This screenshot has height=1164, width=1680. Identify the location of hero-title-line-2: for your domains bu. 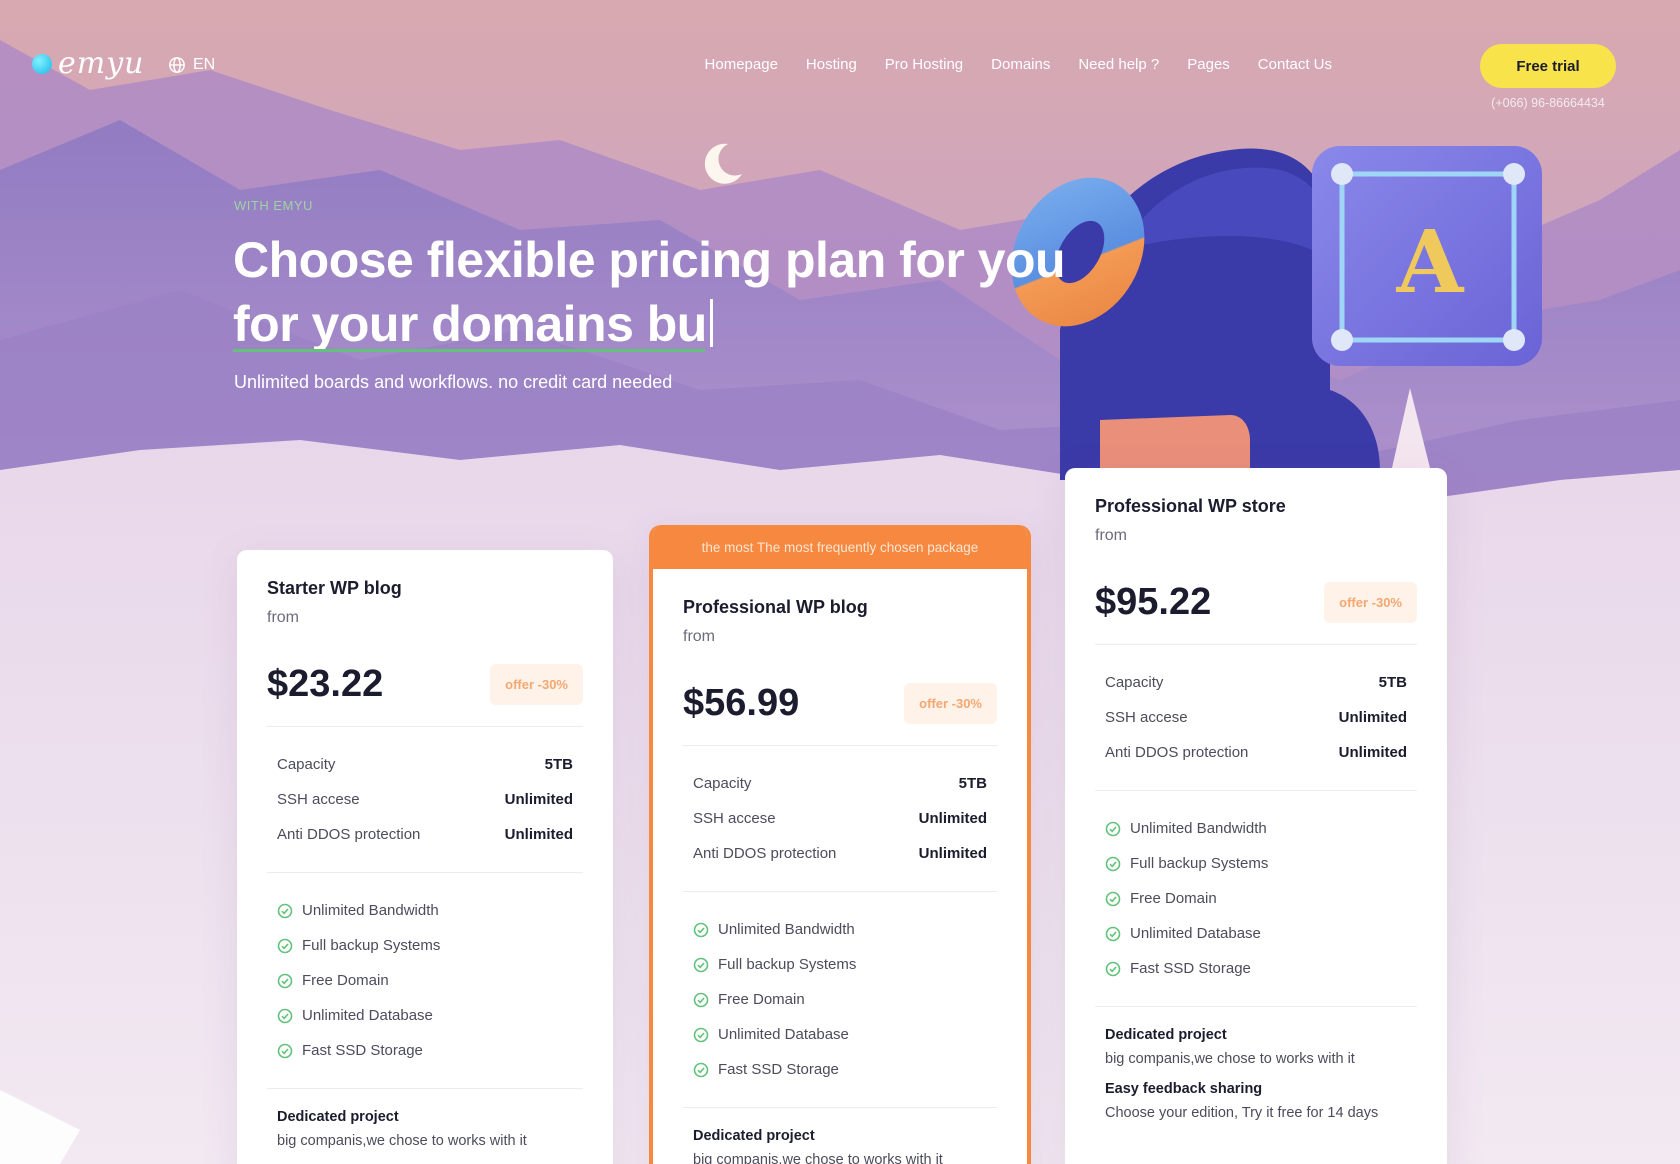
(473, 324).